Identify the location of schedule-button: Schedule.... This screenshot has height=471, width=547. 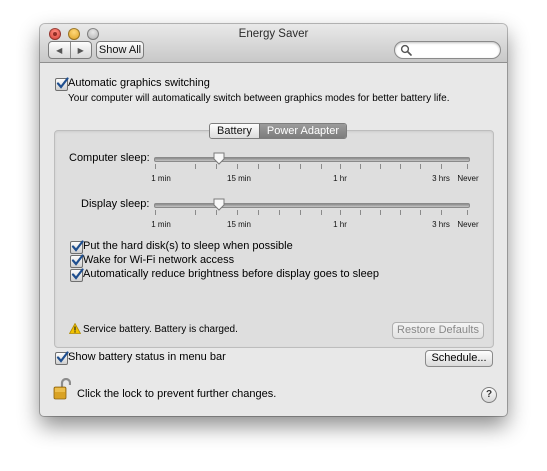
(459, 358).